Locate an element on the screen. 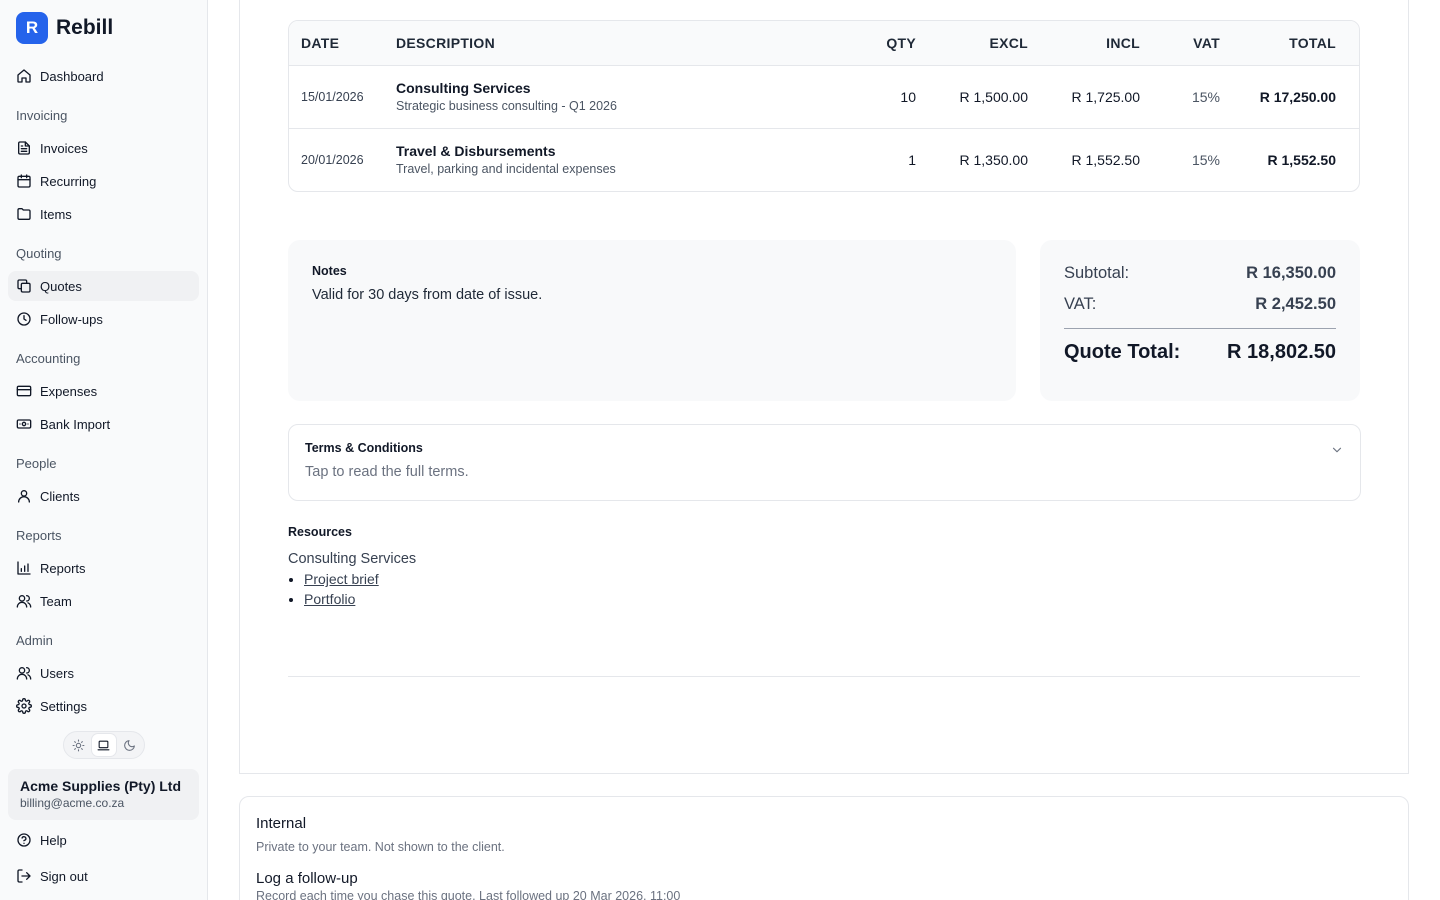 The width and height of the screenshot is (1440, 900). terms-subtitle: Tap to read the full terms. is located at coordinates (387, 472).